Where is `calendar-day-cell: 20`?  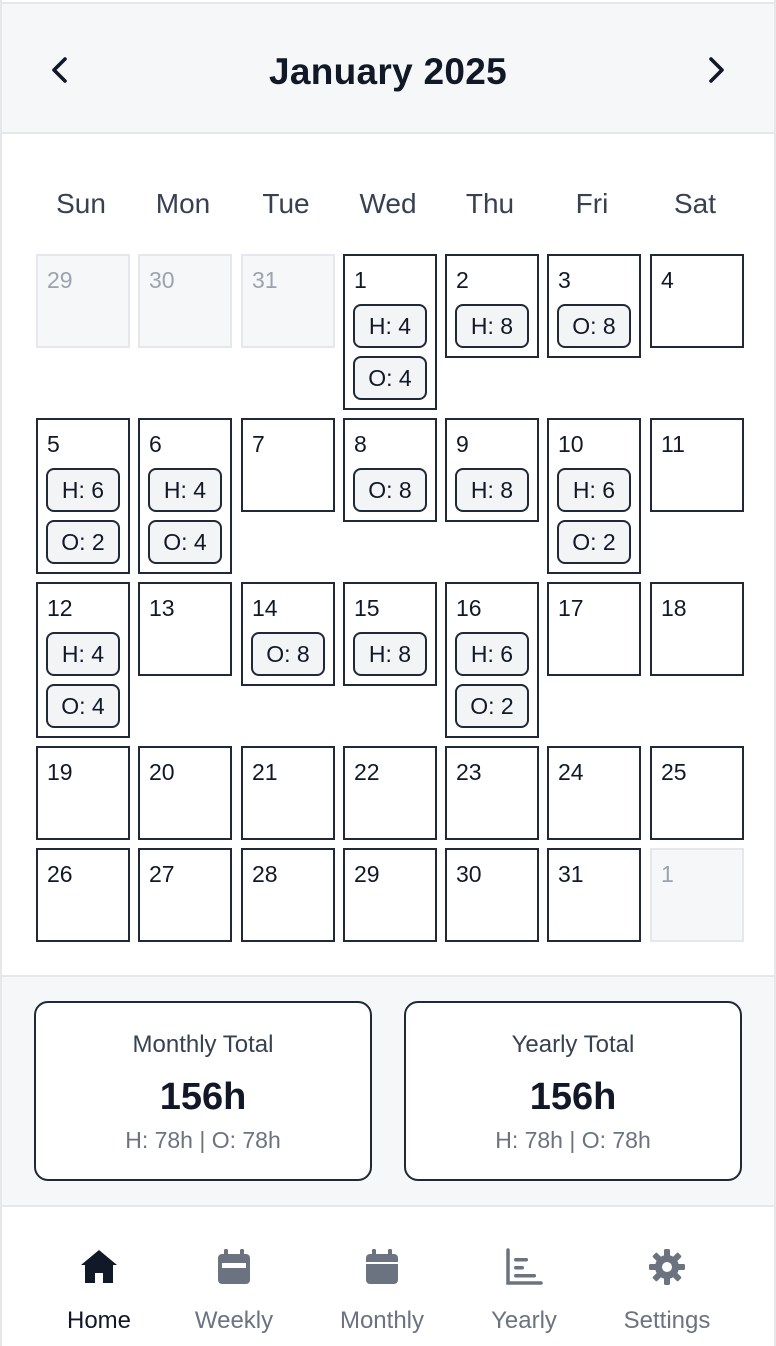
calendar-day-cell: 20 is located at coordinates (185, 793).